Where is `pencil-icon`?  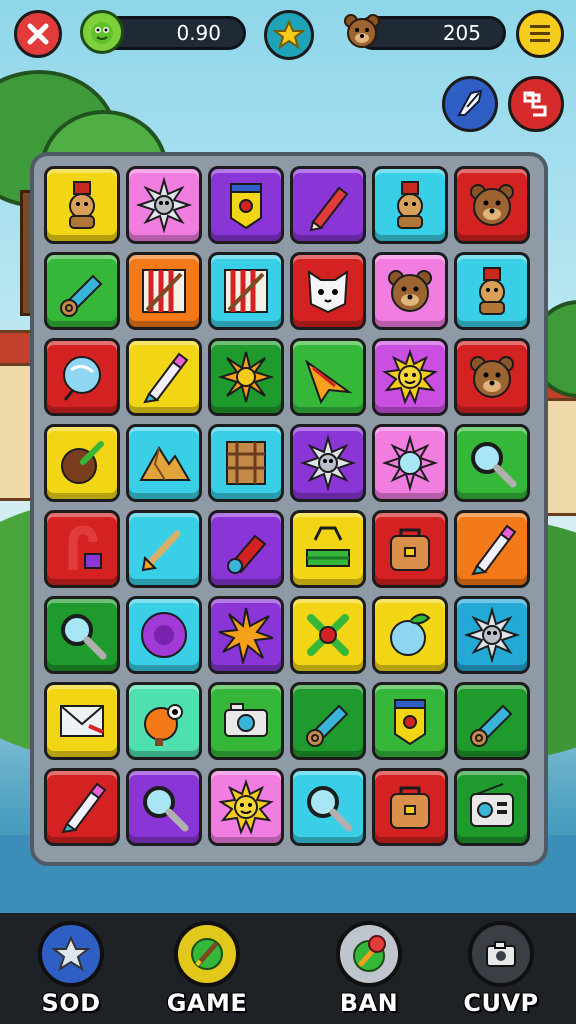 pencil-icon is located at coordinates (329, 209).